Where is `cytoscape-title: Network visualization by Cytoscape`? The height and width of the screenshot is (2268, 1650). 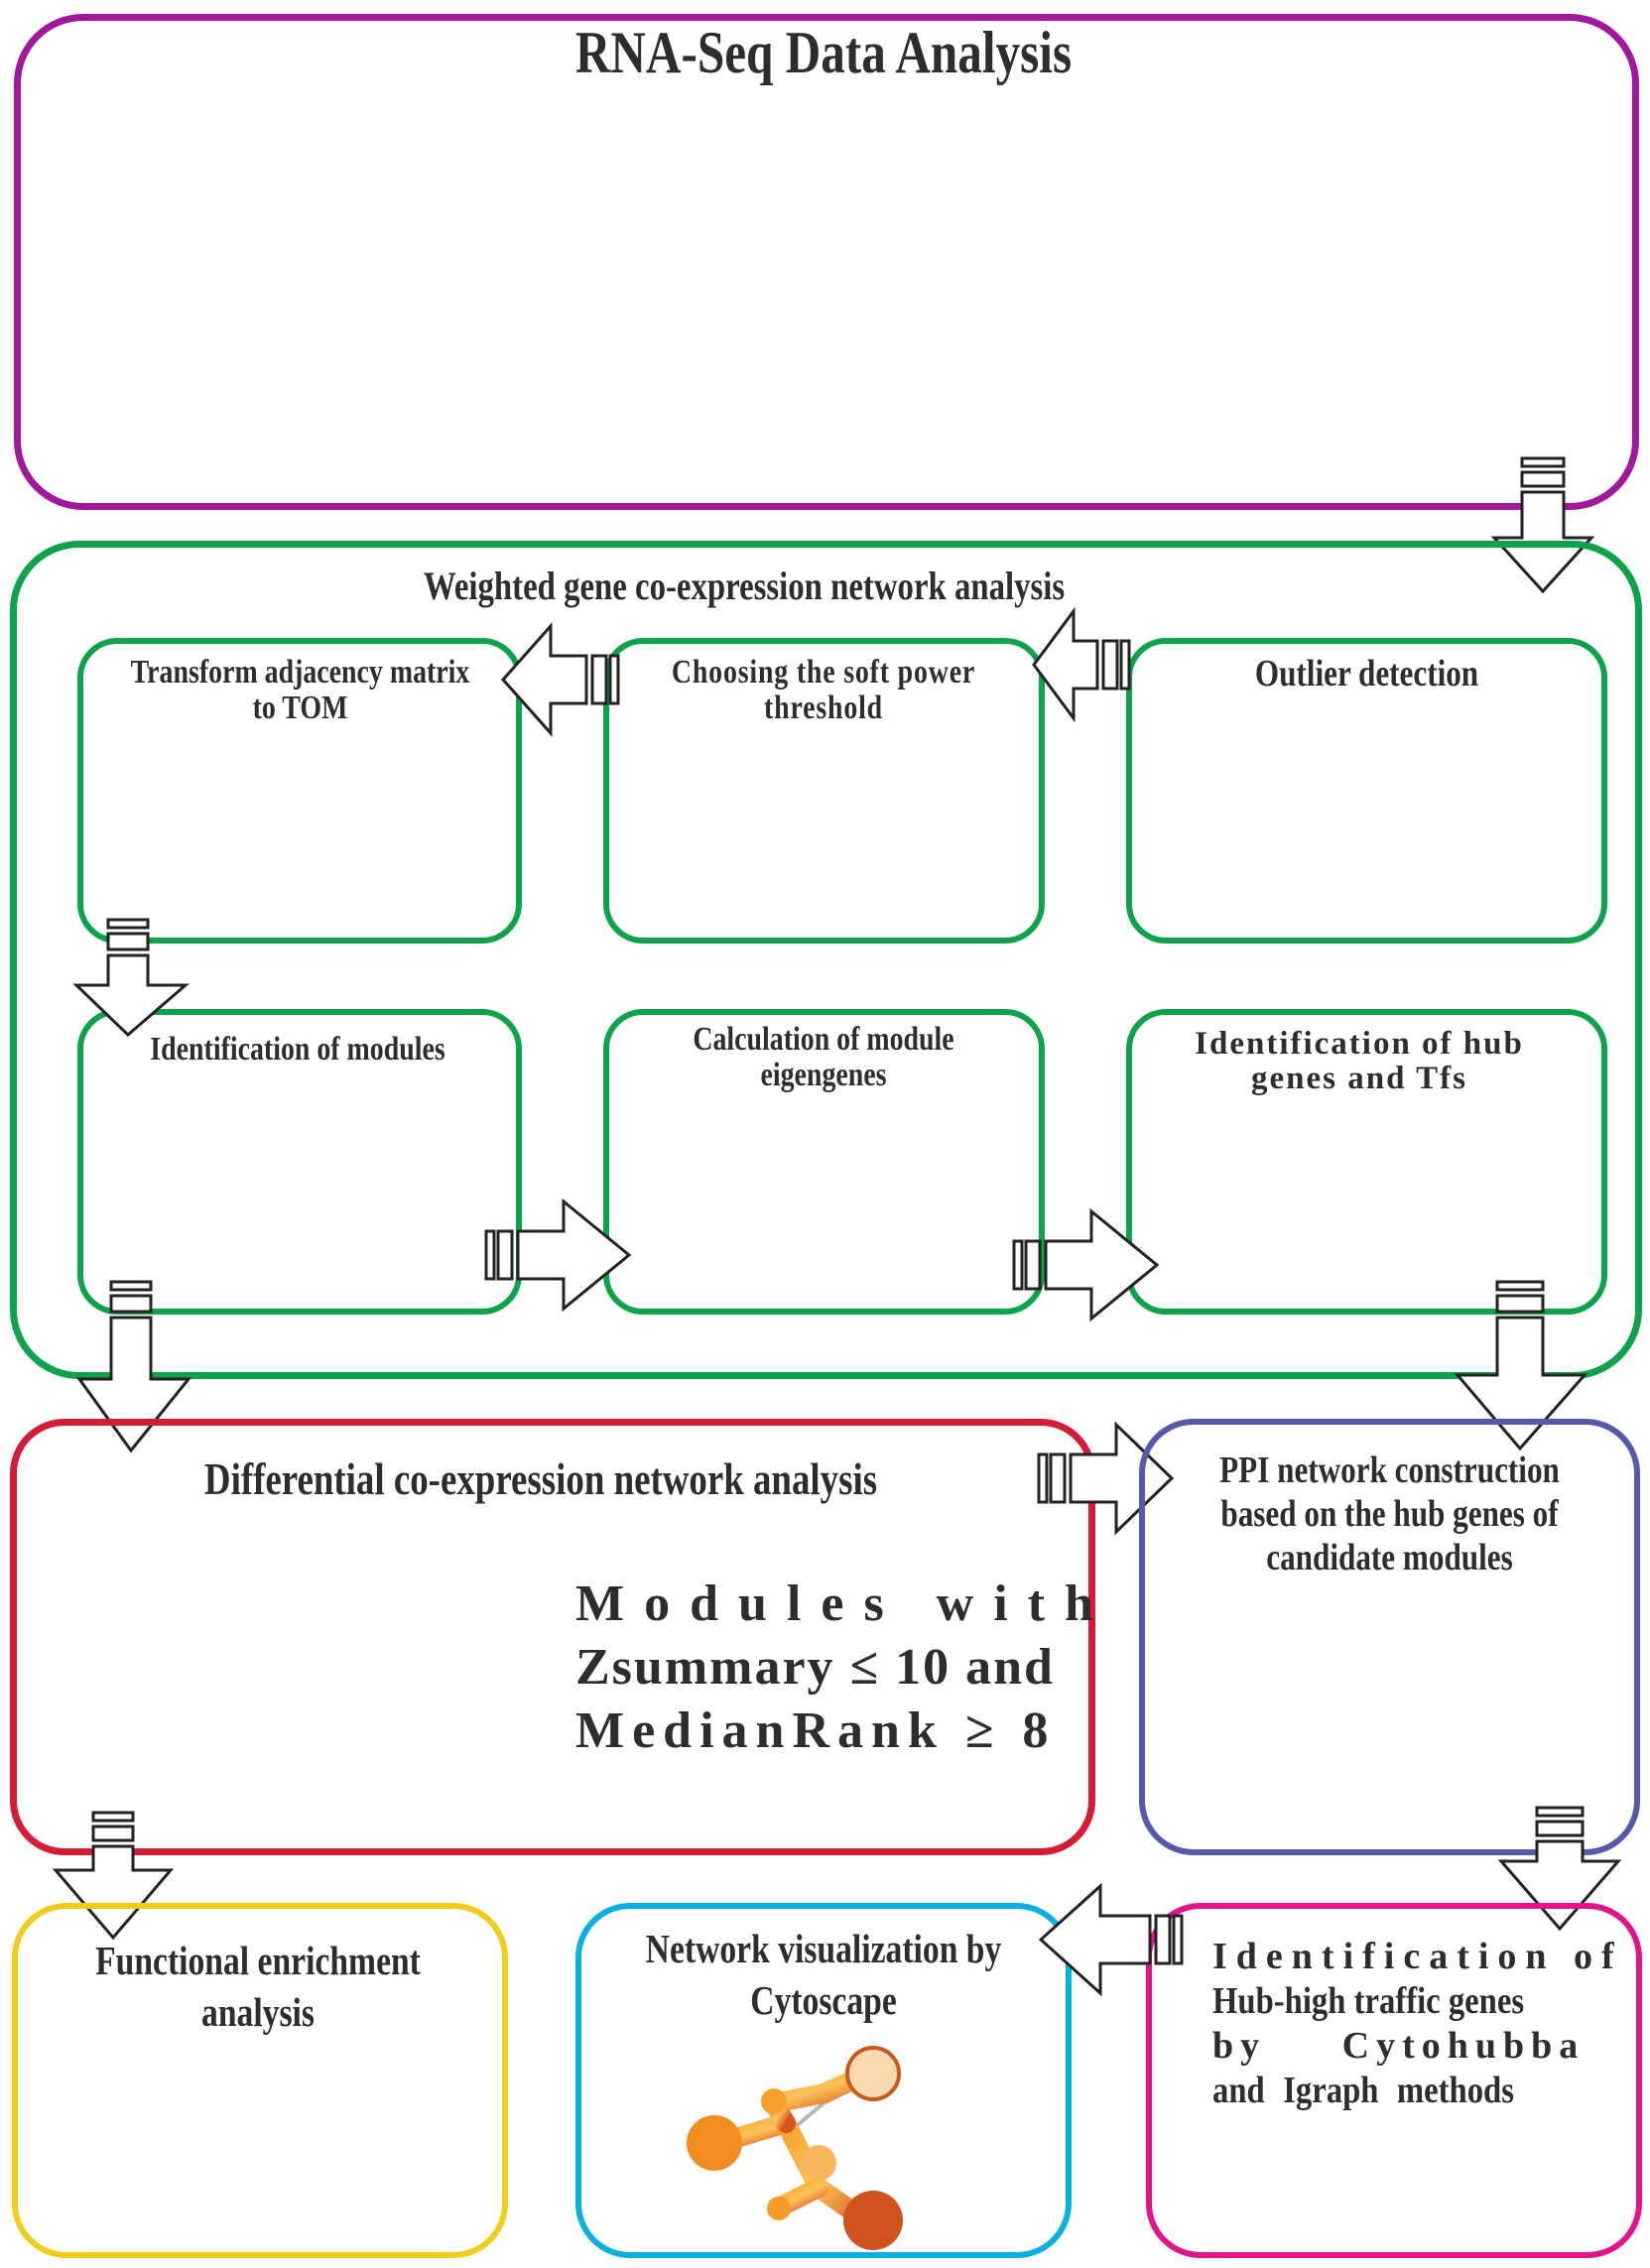
cytoscape-title: Network visualization by Cytoscape is located at coordinates (823, 1974).